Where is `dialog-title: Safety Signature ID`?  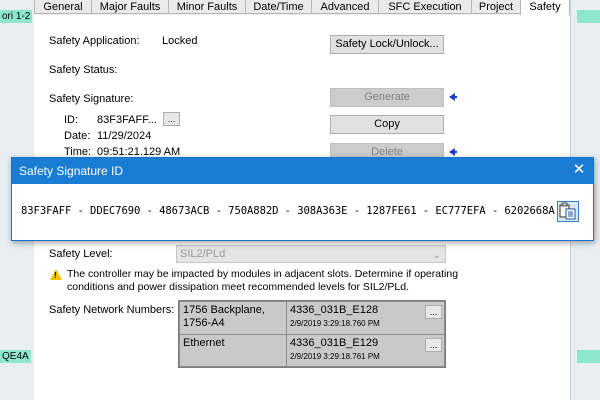 dialog-title: Safety Signature ID is located at coordinates (71, 171).